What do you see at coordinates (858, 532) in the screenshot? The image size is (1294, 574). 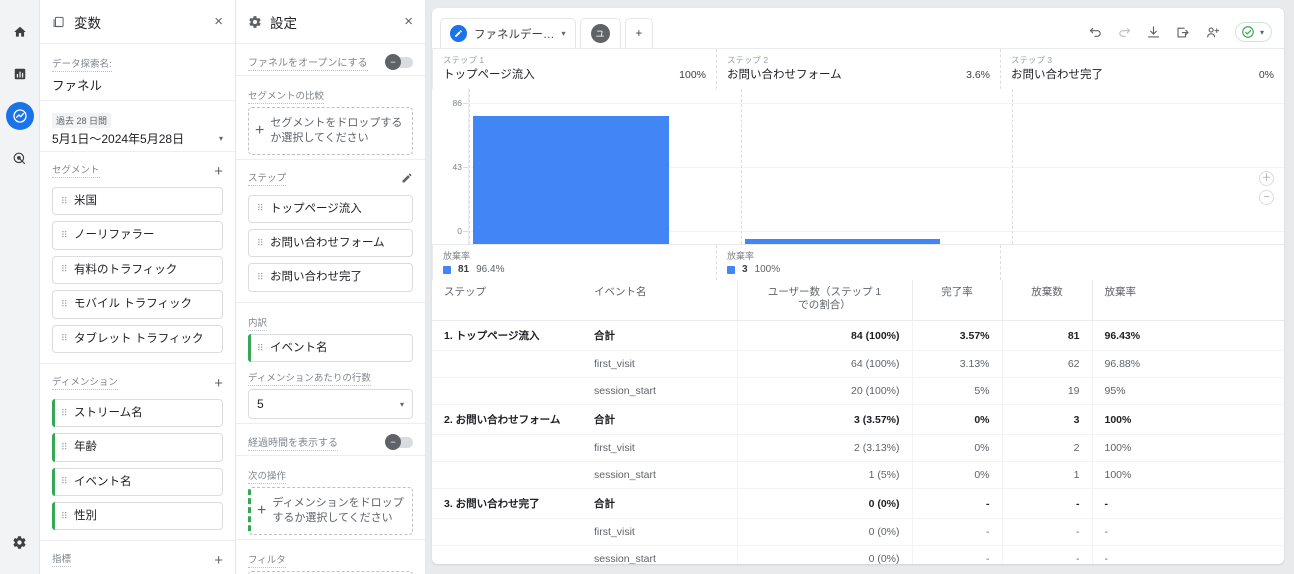 I see `table-row: first_visit 0 (0%) - - -` at bounding box center [858, 532].